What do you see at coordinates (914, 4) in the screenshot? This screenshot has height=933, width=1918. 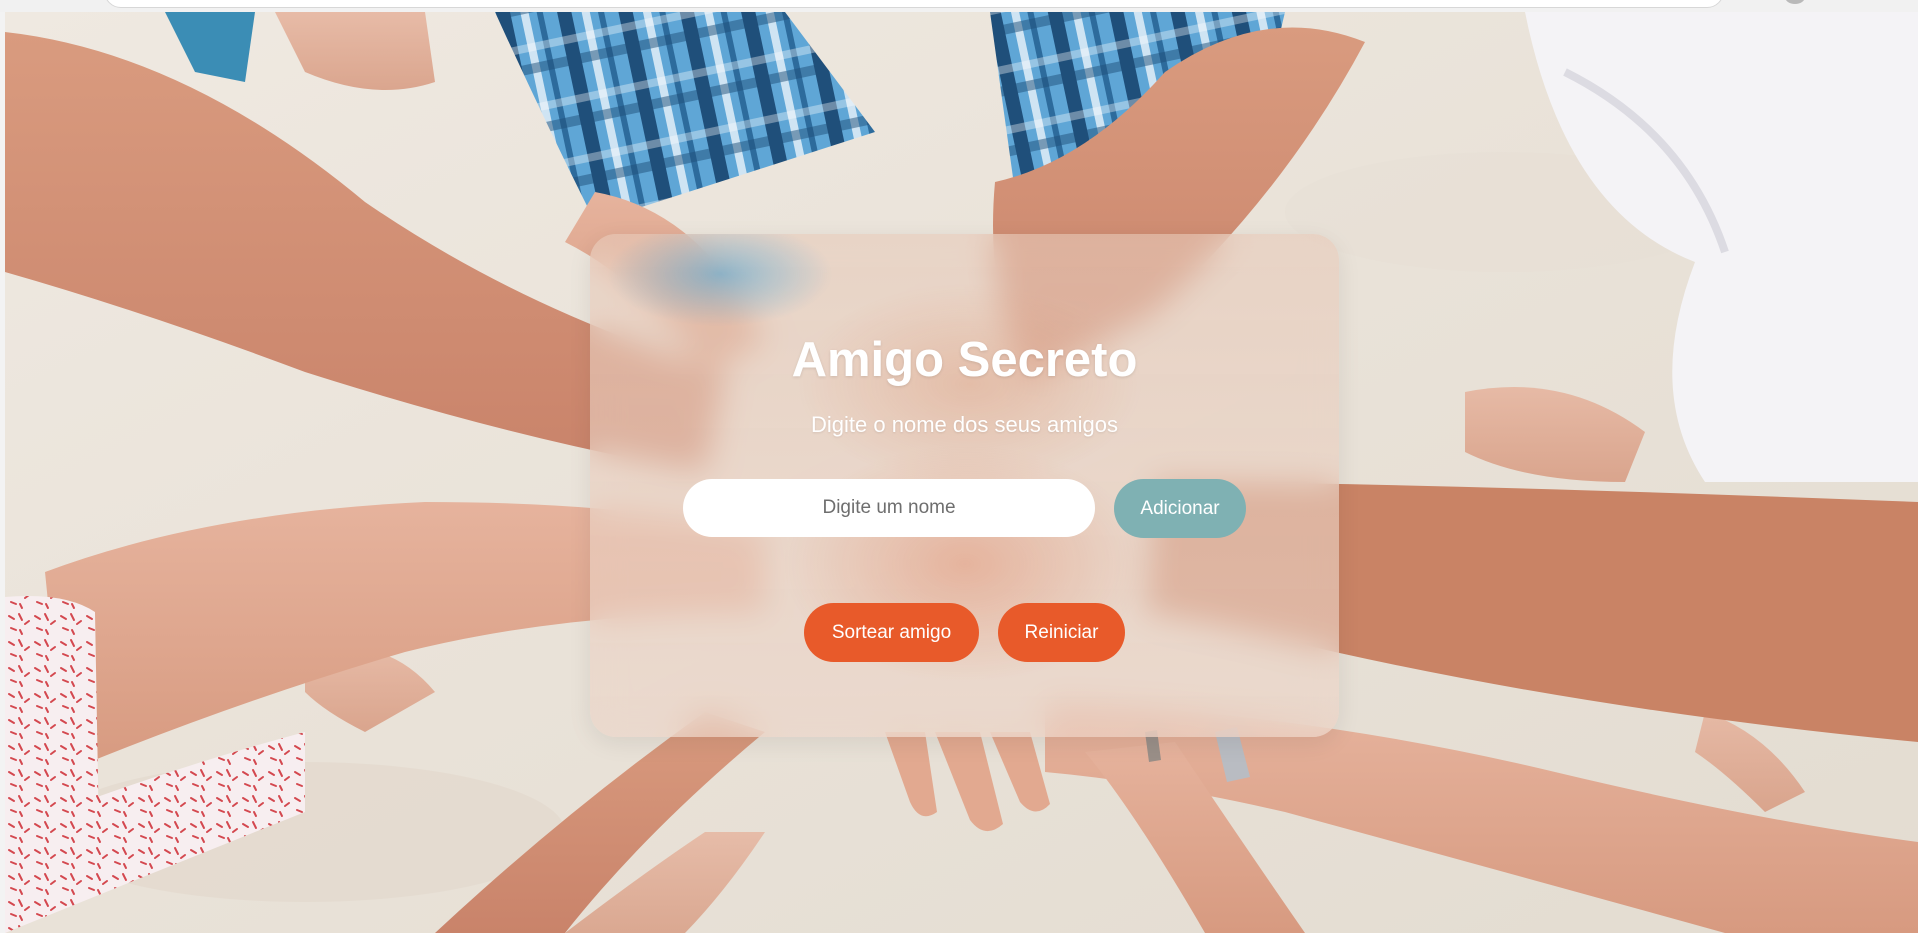 I see `address-bar` at bounding box center [914, 4].